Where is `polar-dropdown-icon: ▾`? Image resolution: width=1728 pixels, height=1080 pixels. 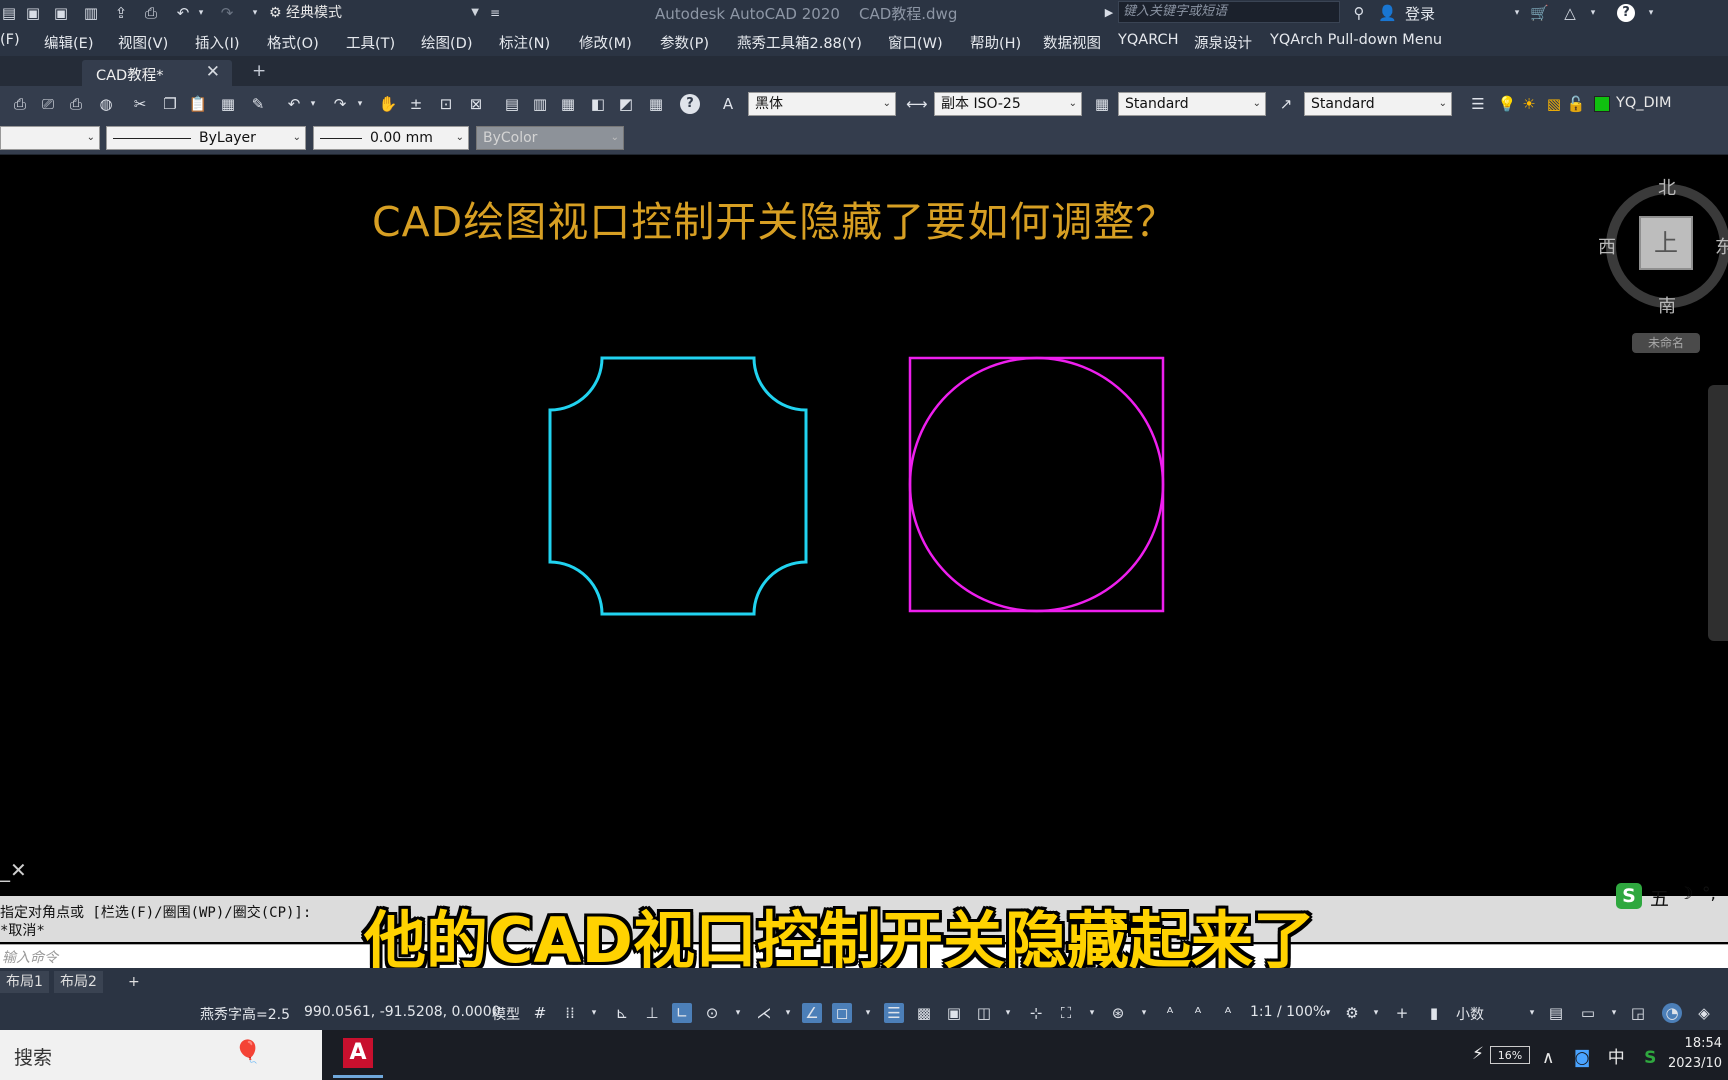 polar-dropdown-icon: ▾ is located at coordinates (738, 1013).